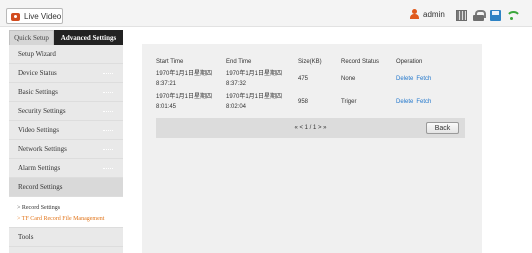 The image size is (532, 253). I want to click on sidebar-item-label: Setup Wizard, so click(37, 54).